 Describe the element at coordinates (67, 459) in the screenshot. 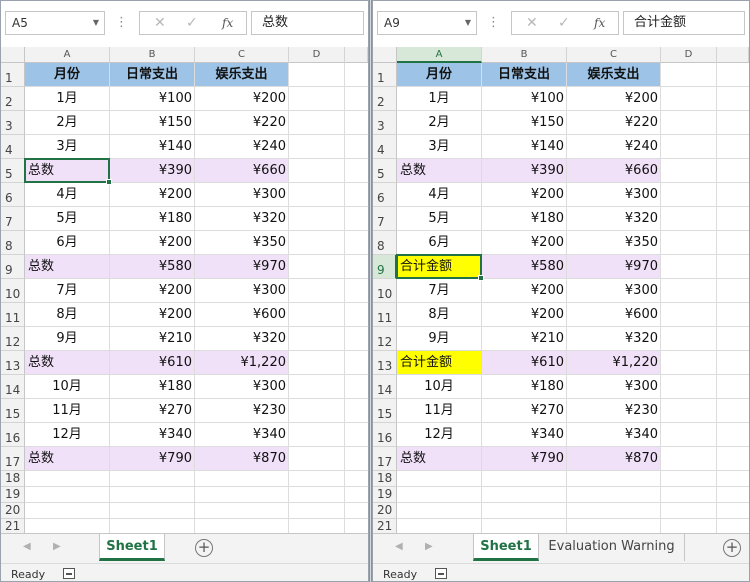

I see `cell-a17: 总数` at that location.